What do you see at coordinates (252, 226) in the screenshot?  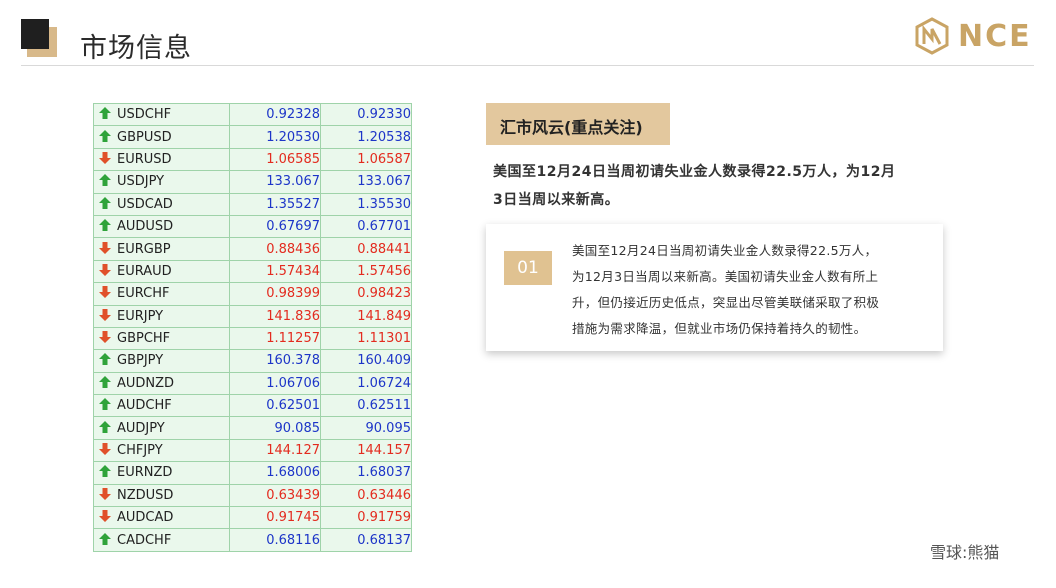 I see `quote-row: AUDUSD 0.67697 0.67701` at bounding box center [252, 226].